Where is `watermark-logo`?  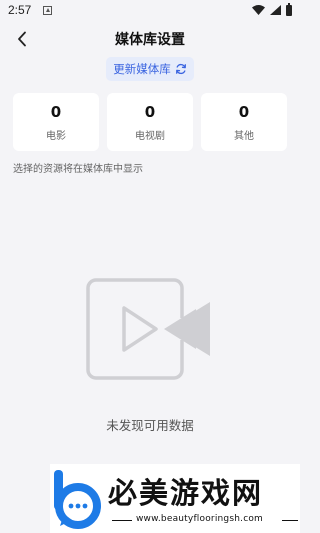
watermark-logo is located at coordinates (77, 499).